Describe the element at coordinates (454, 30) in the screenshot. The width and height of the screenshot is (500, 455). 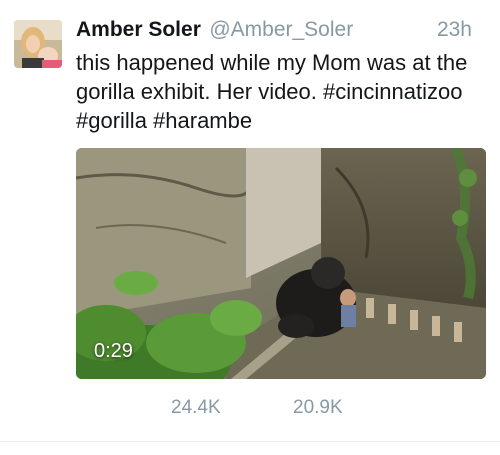
I see `tweet-timestamp: 23h` at that location.